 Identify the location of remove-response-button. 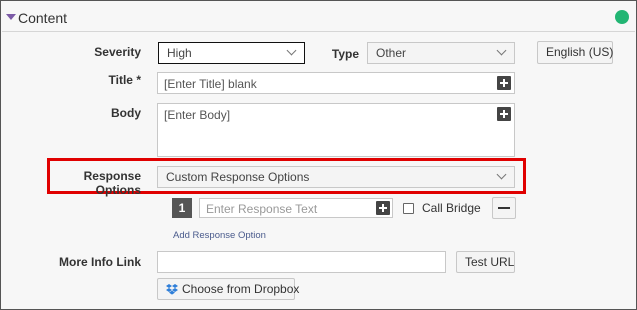
(504, 208).